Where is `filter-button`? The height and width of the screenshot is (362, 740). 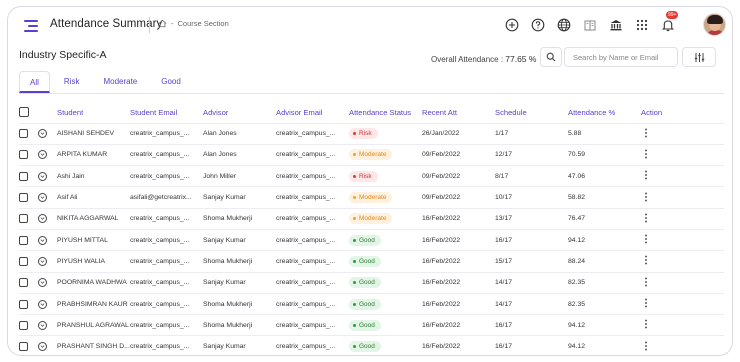 filter-button is located at coordinates (699, 57).